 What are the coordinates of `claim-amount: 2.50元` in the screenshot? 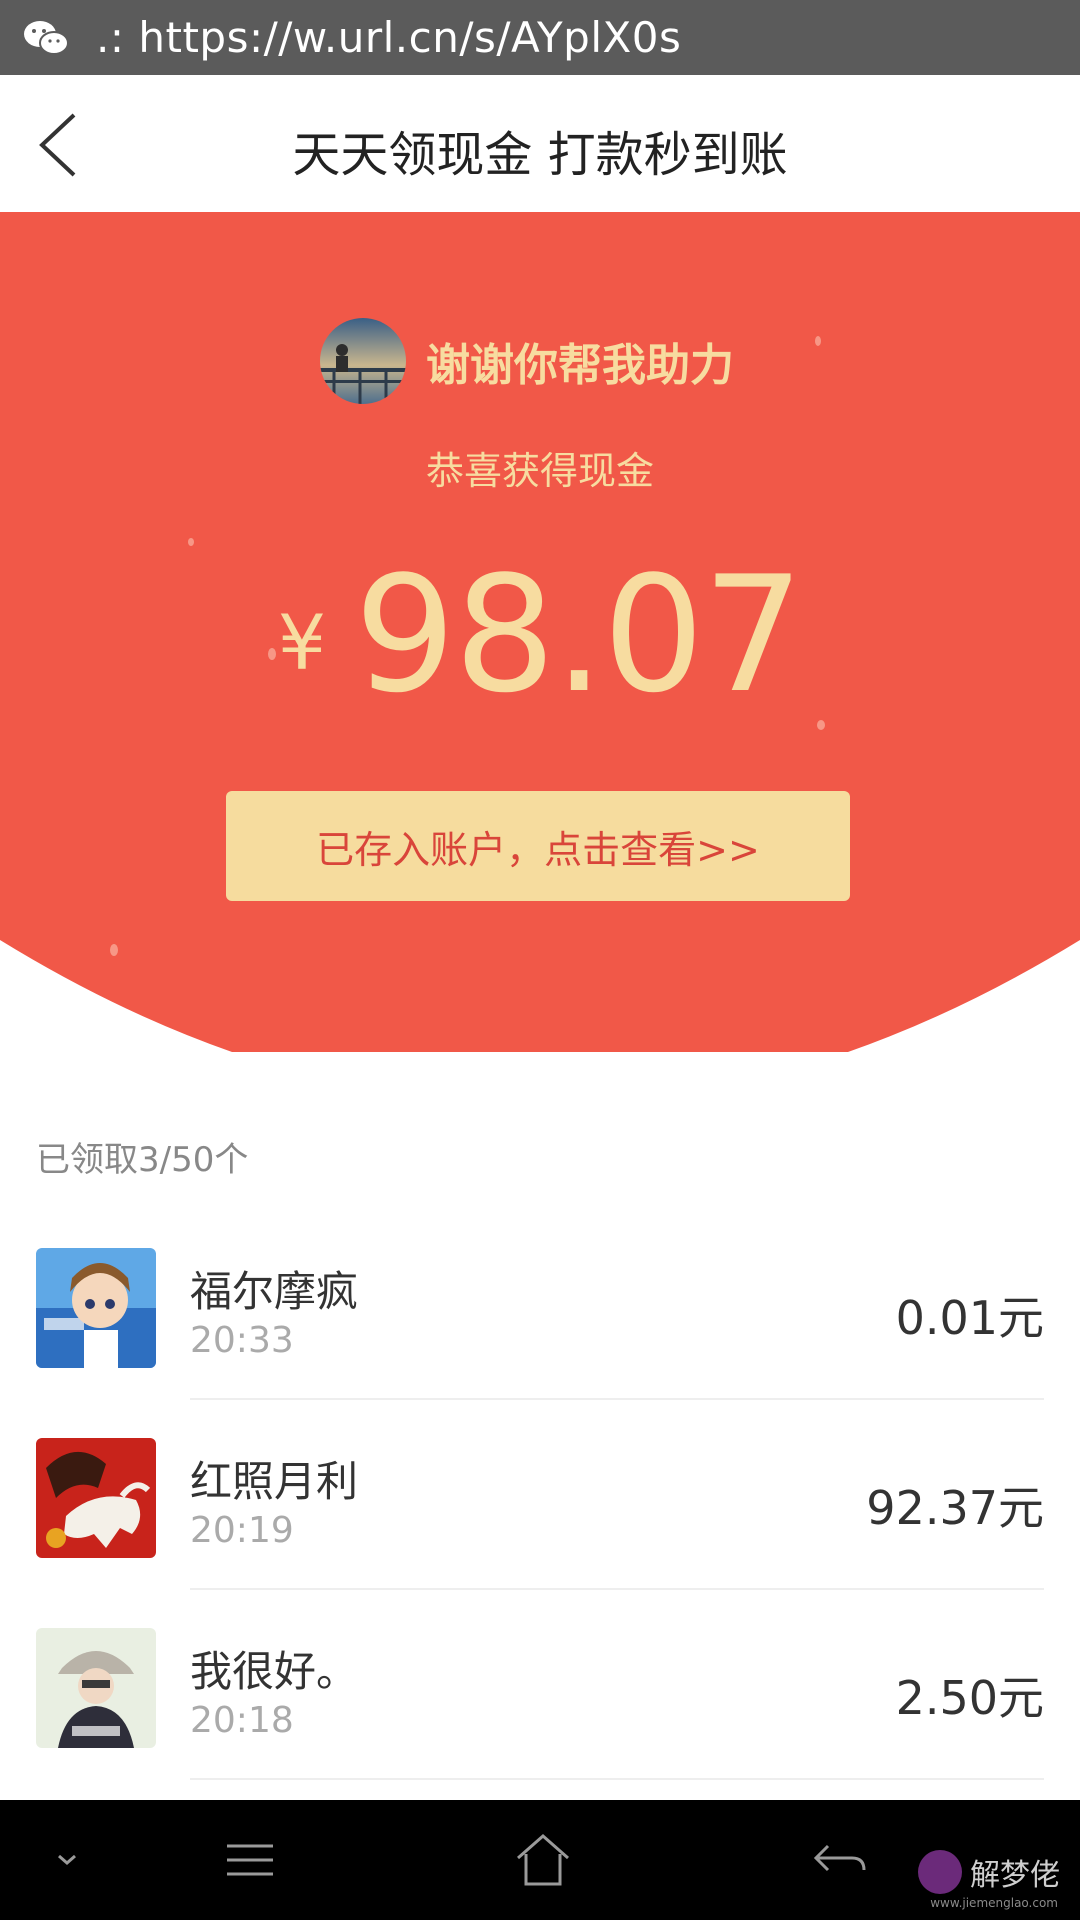 It's located at (969, 1698).